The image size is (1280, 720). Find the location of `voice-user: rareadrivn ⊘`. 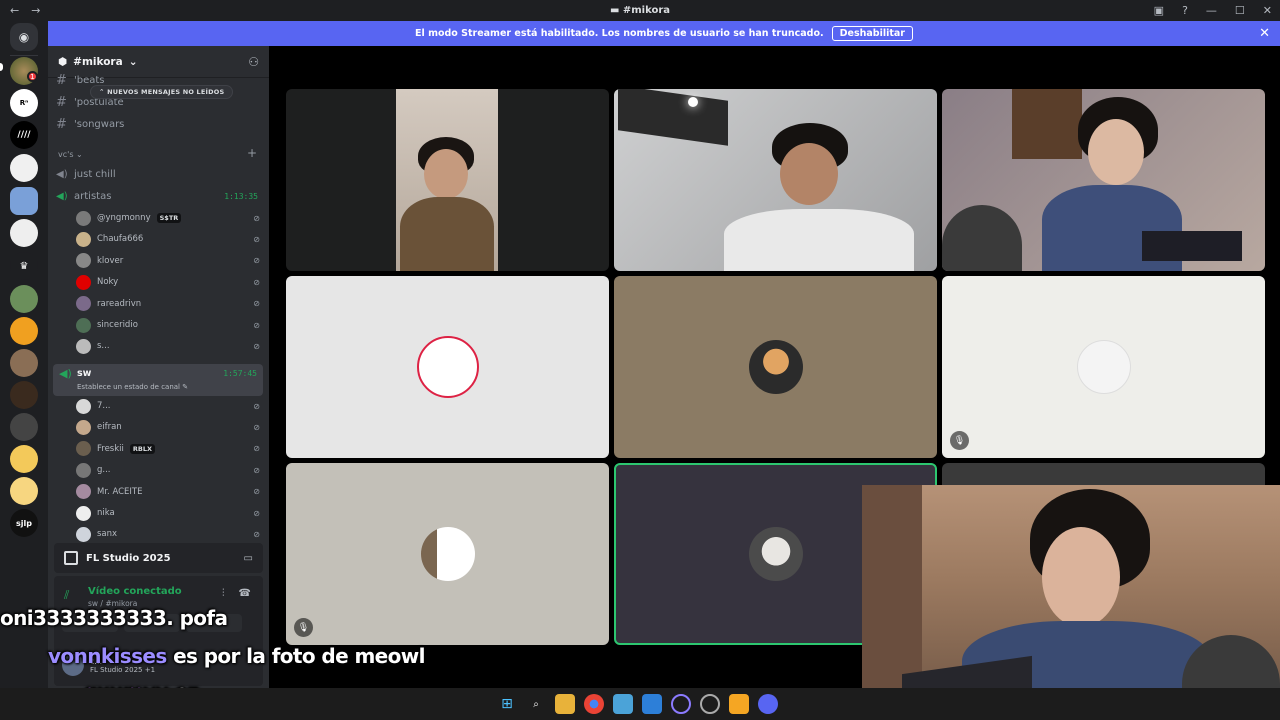

voice-user: rareadrivn ⊘ is located at coordinates (168, 304).